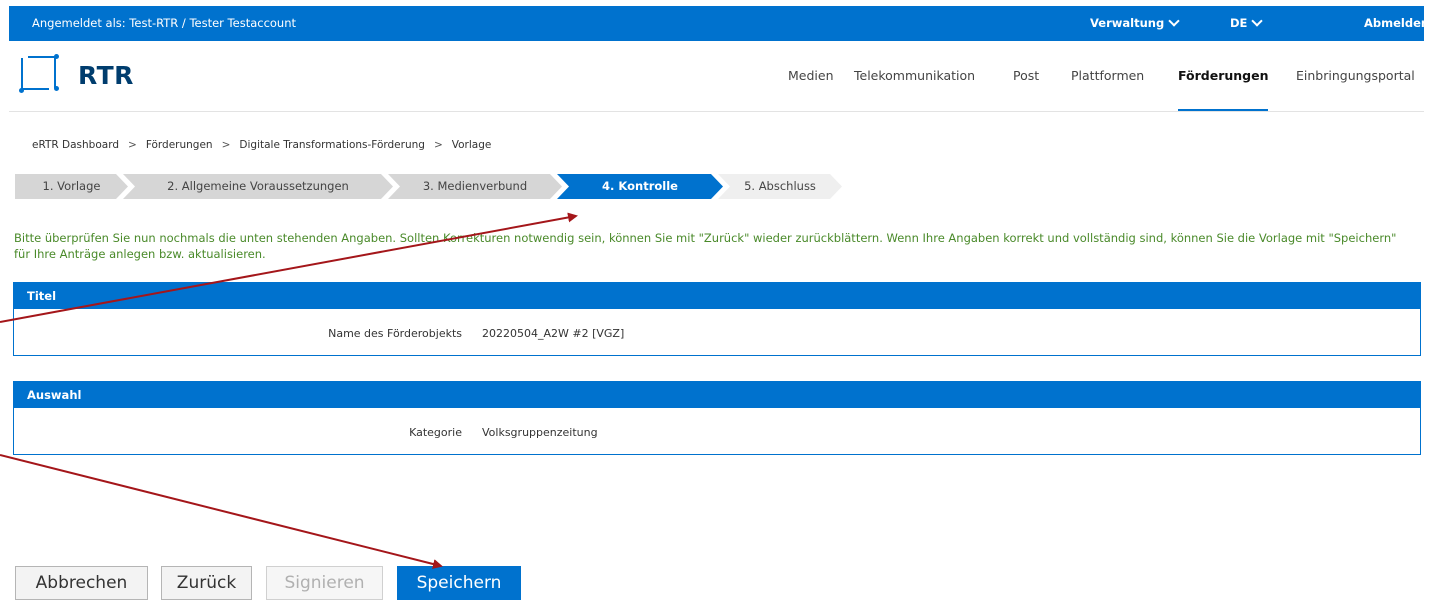 The width and height of the screenshot is (1431, 600). I want to click on language-menu: DE, so click(1247, 22).